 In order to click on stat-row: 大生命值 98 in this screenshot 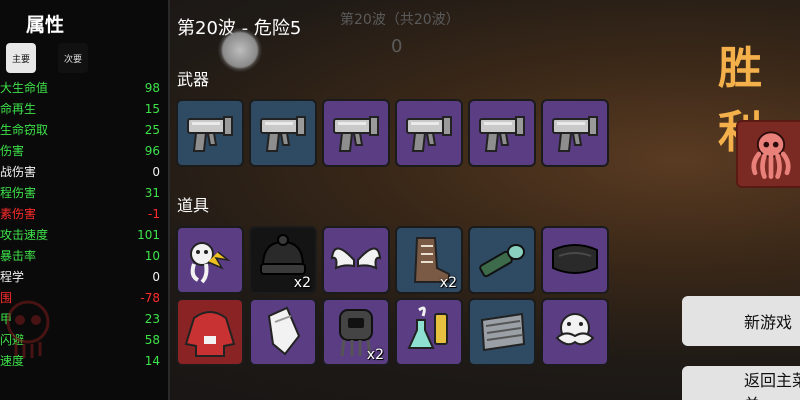, I will do `click(85, 87)`.